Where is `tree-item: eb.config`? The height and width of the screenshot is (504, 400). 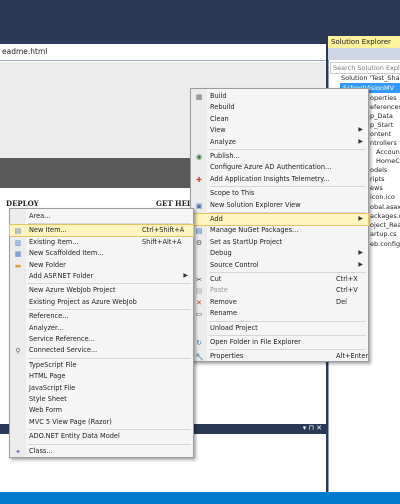
tree-item: eb.config is located at coordinates (385, 244).